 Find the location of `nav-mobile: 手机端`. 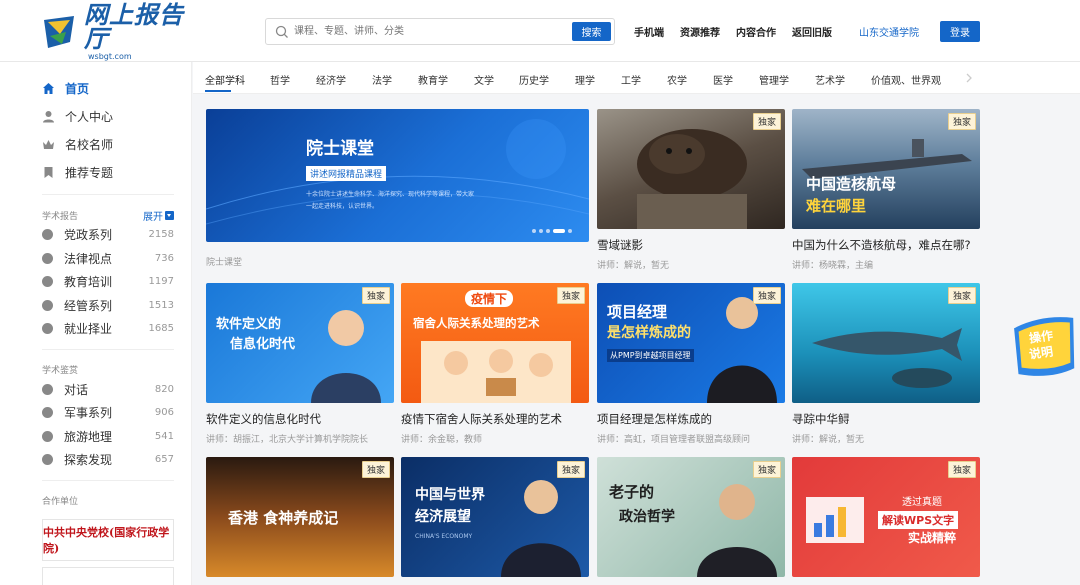

nav-mobile: 手机端 is located at coordinates (649, 31).